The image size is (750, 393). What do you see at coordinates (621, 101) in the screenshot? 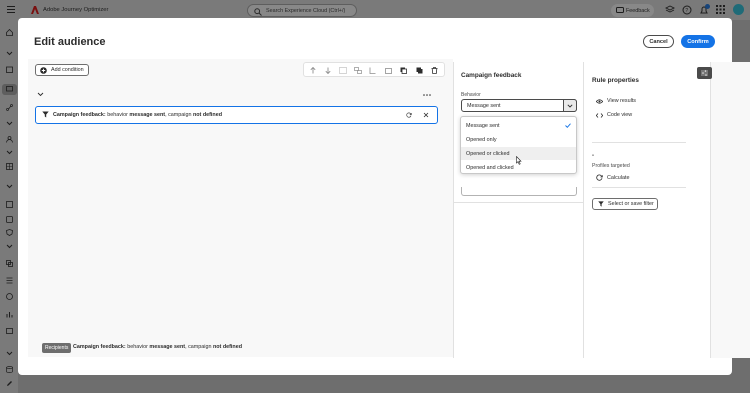
I see `view-results-label: View results` at bounding box center [621, 101].